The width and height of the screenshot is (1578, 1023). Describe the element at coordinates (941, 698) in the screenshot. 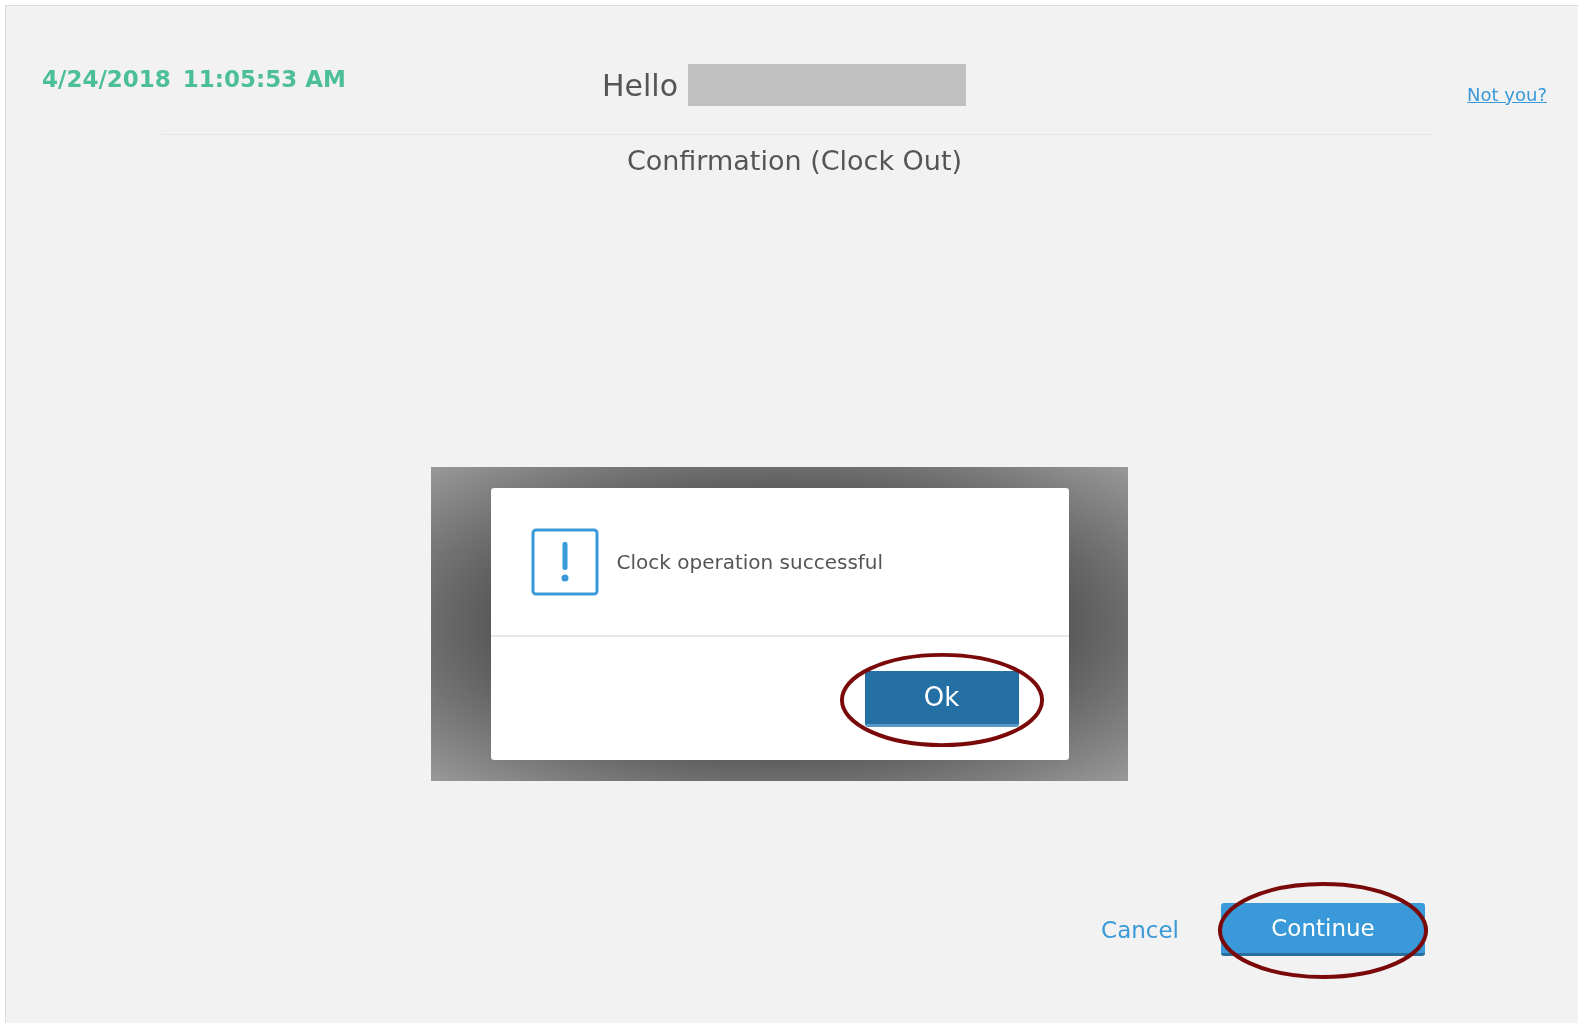

I see `ok-button: Ok` at that location.